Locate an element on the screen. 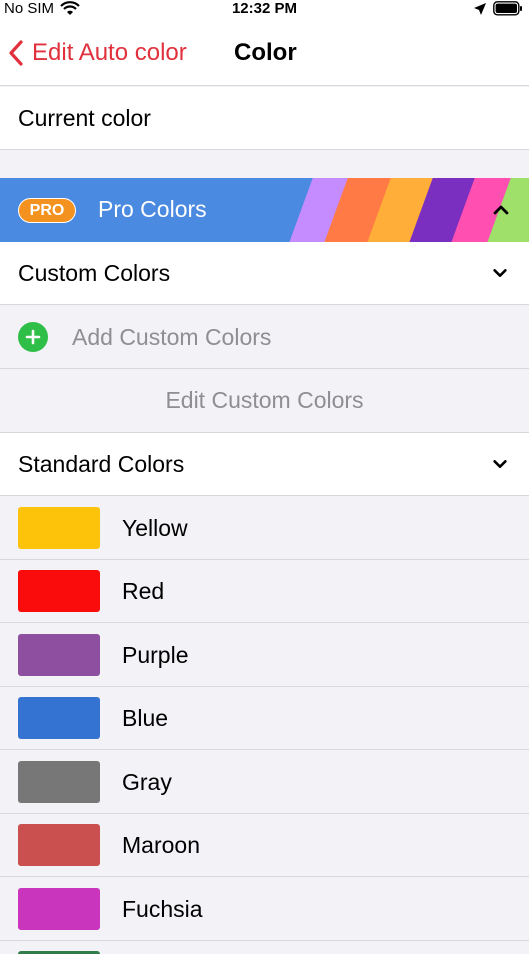  back-label: Edit Auto color is located at coordinates (109, 52).